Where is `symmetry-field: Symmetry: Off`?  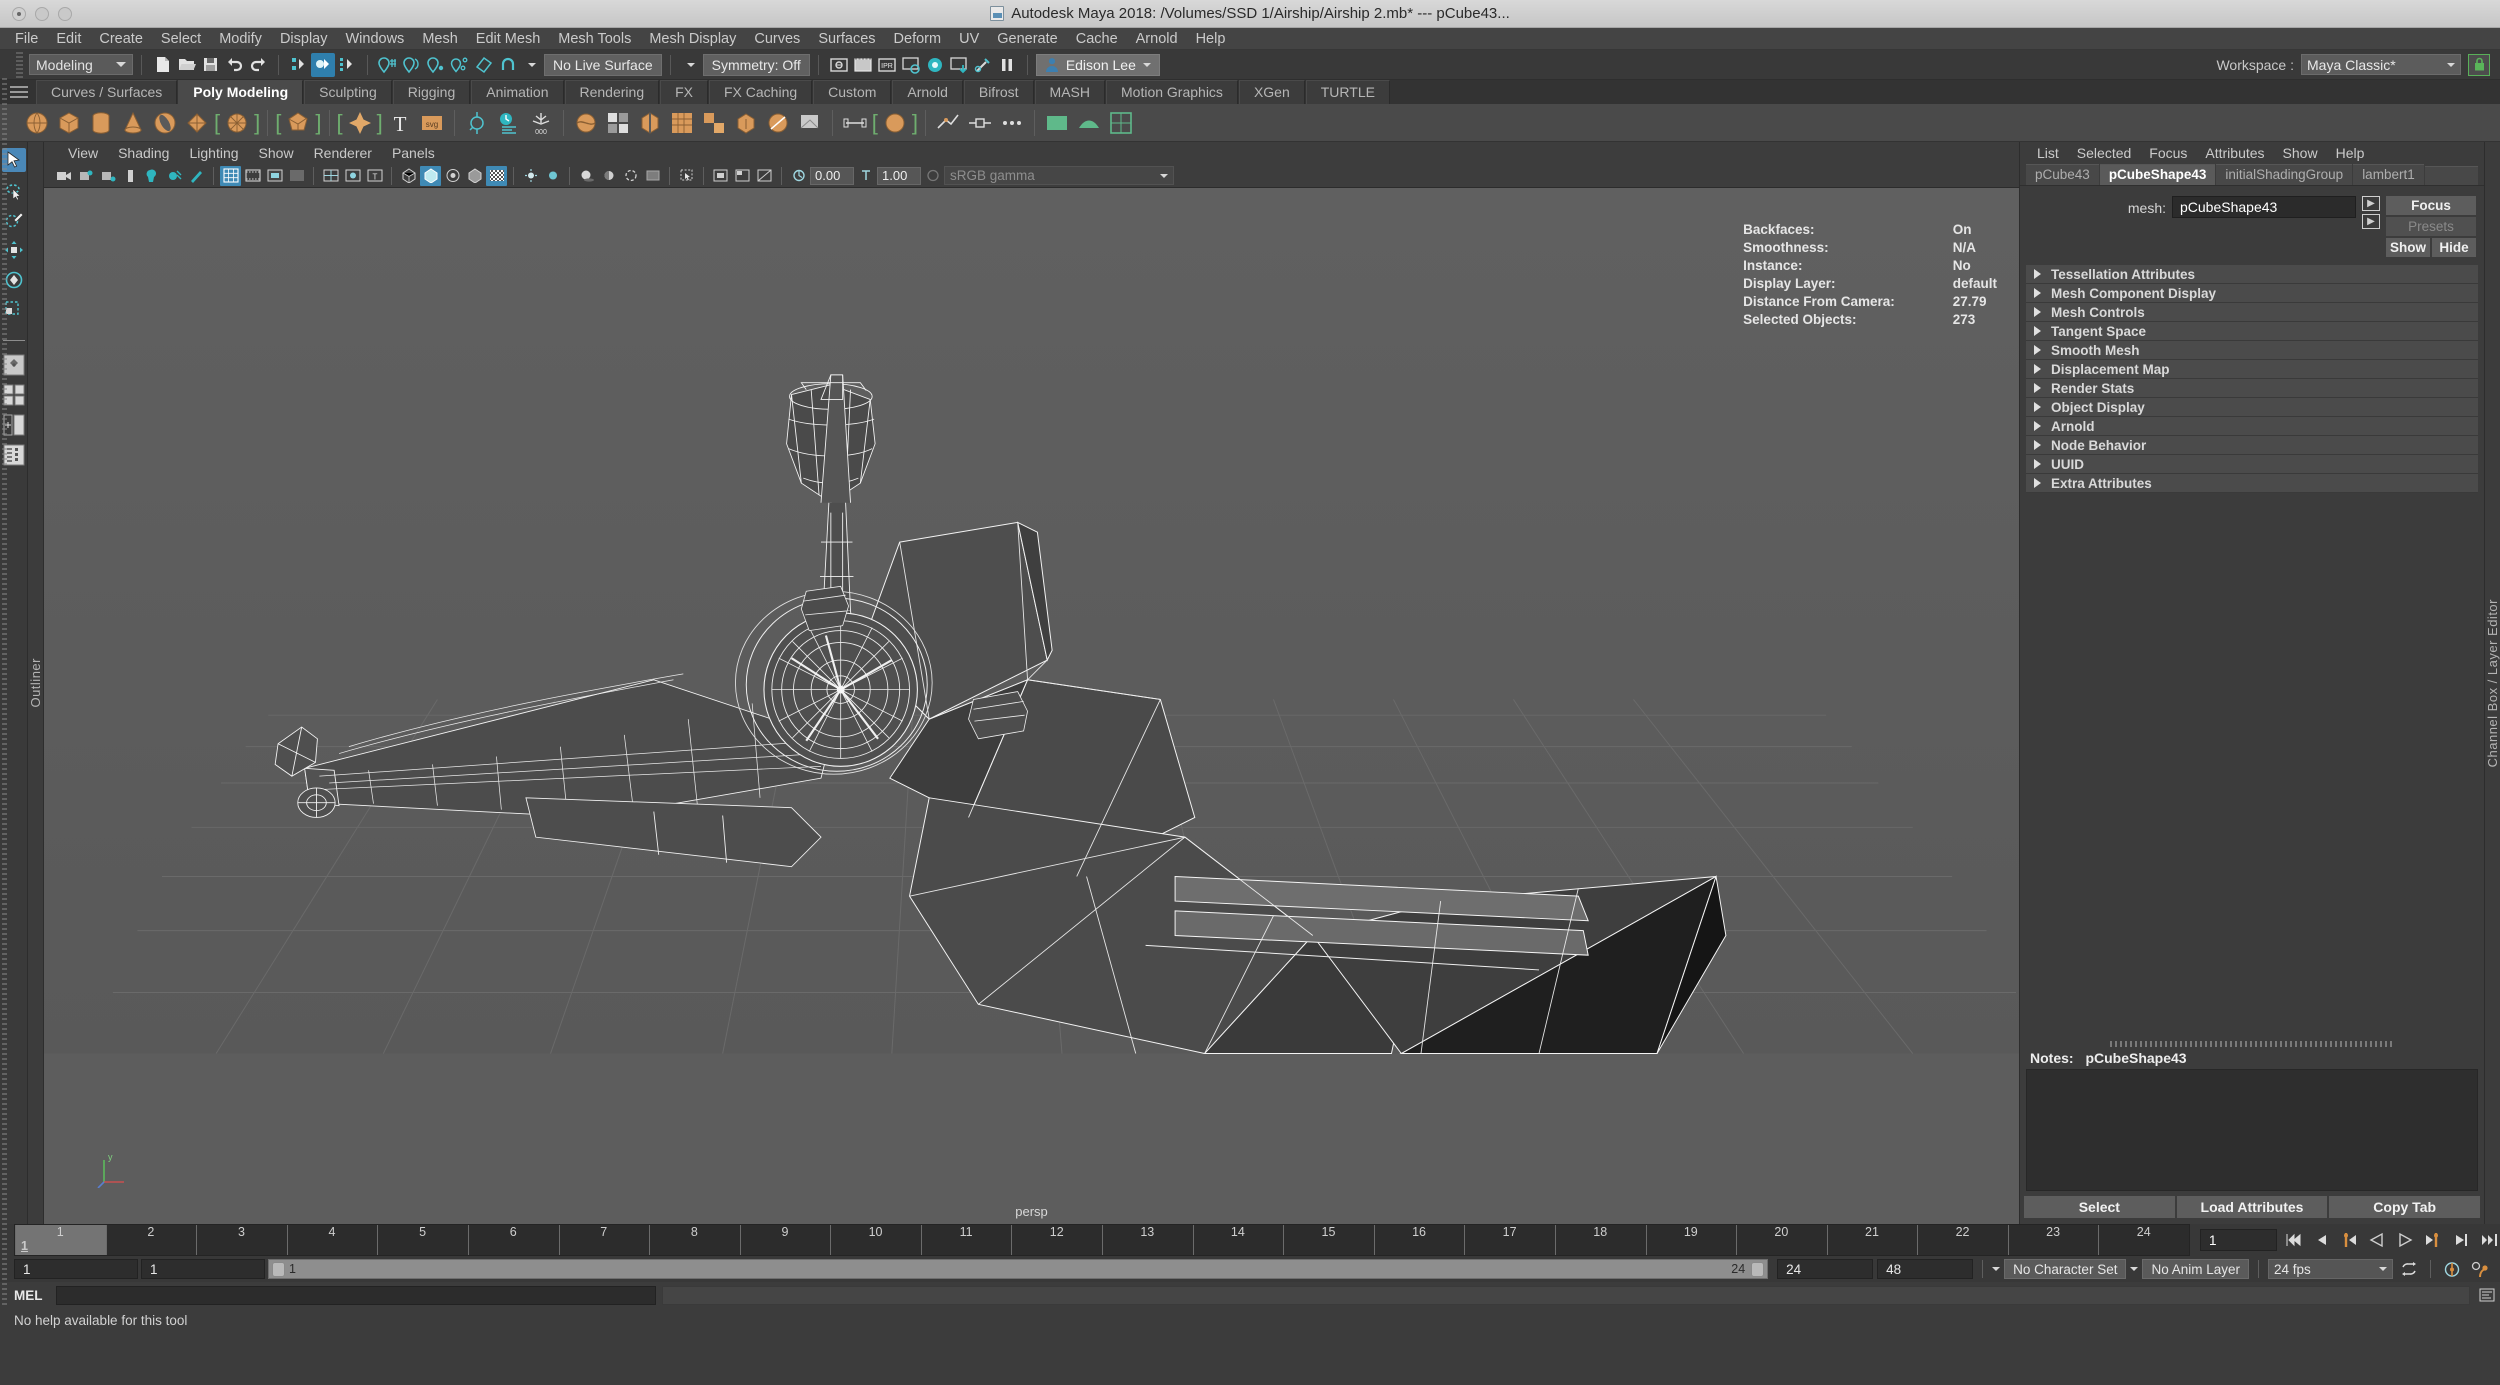 symmetry-field: Symmetry: Off is located at coordinates (756, 64).